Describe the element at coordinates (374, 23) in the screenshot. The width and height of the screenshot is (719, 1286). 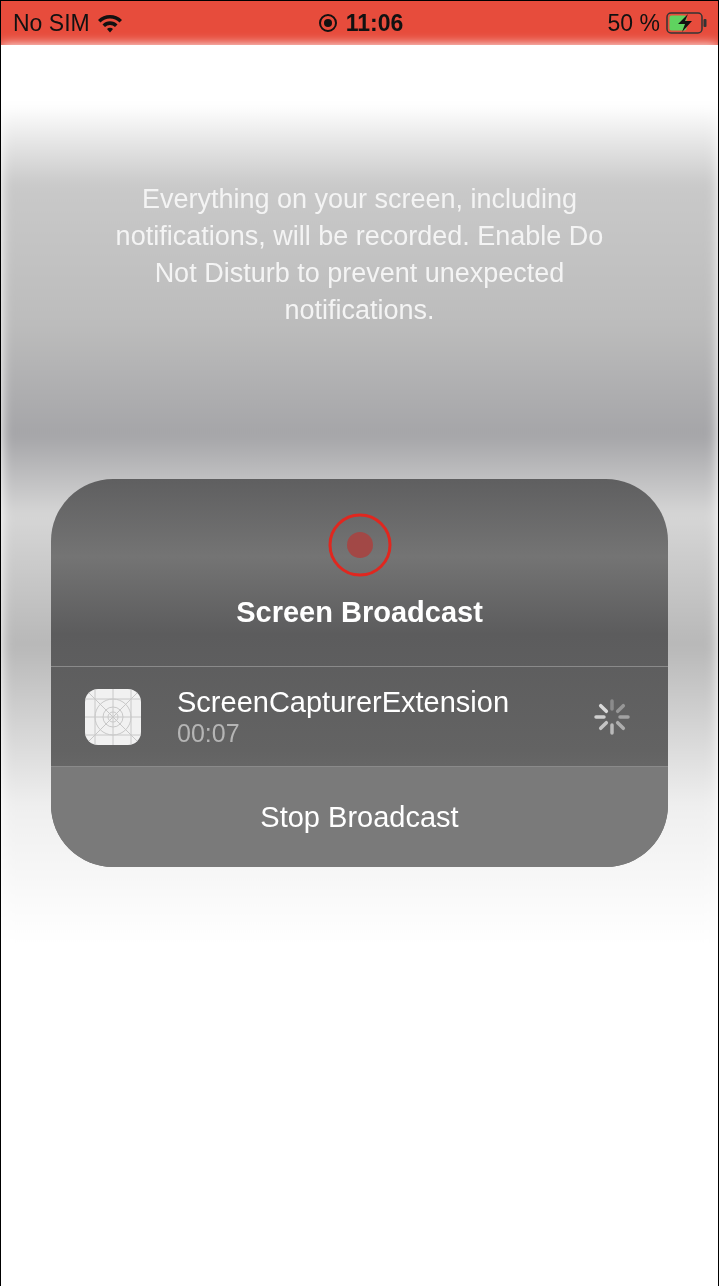
I see `clock-time: 11:06` at that location.